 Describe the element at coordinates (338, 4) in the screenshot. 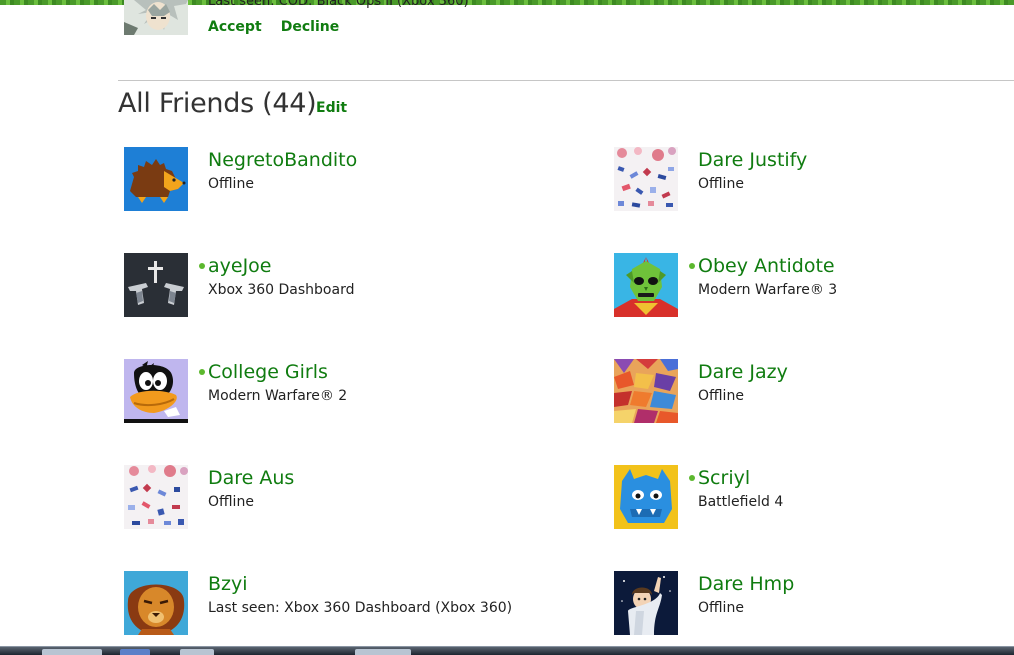

I see `request-last-seen: Last seen: COD: Black Ops II (Xbox 360)` at that location.